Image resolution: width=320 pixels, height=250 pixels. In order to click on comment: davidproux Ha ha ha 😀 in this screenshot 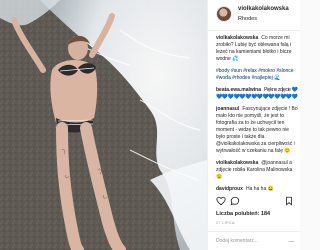, I will do `click(257, 189)`.